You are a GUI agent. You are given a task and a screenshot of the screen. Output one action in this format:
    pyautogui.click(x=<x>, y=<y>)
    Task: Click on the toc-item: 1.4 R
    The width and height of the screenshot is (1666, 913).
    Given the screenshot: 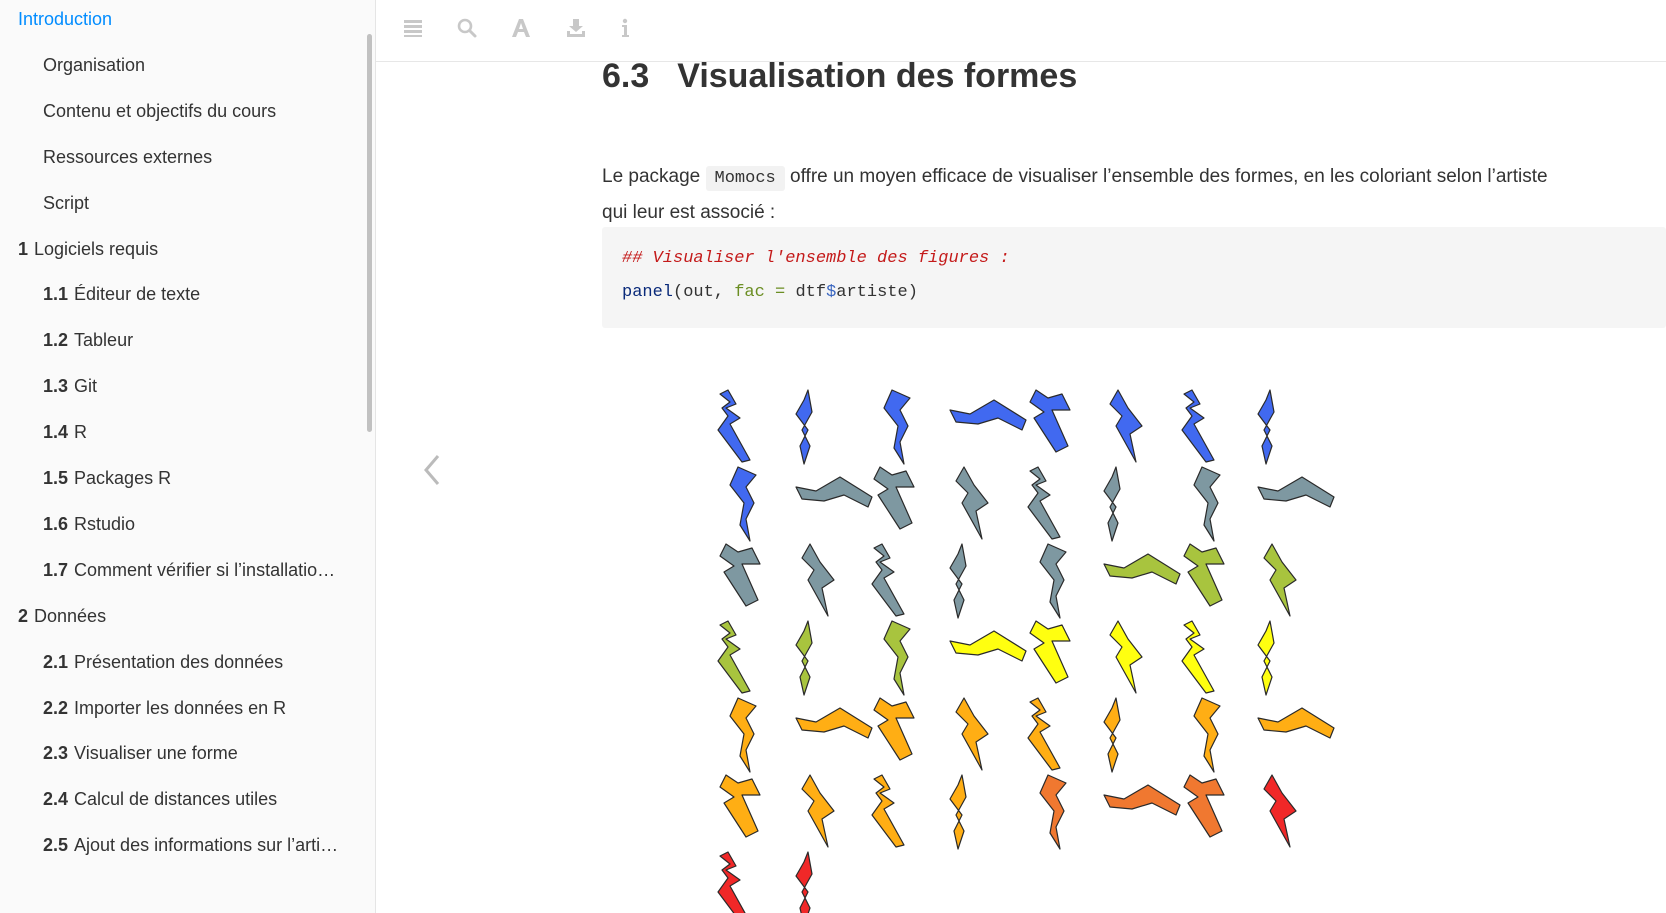 What is the action you would take?
    pyautogui.click(x=171, y=432)
    